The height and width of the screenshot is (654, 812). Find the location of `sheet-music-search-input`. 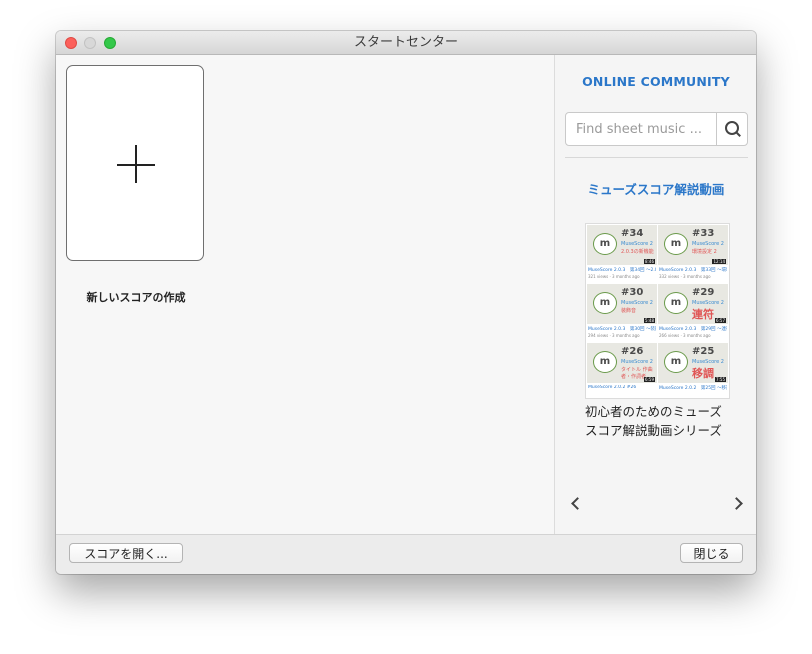

sheet-music-search-input is located at coordinates (641, 129).